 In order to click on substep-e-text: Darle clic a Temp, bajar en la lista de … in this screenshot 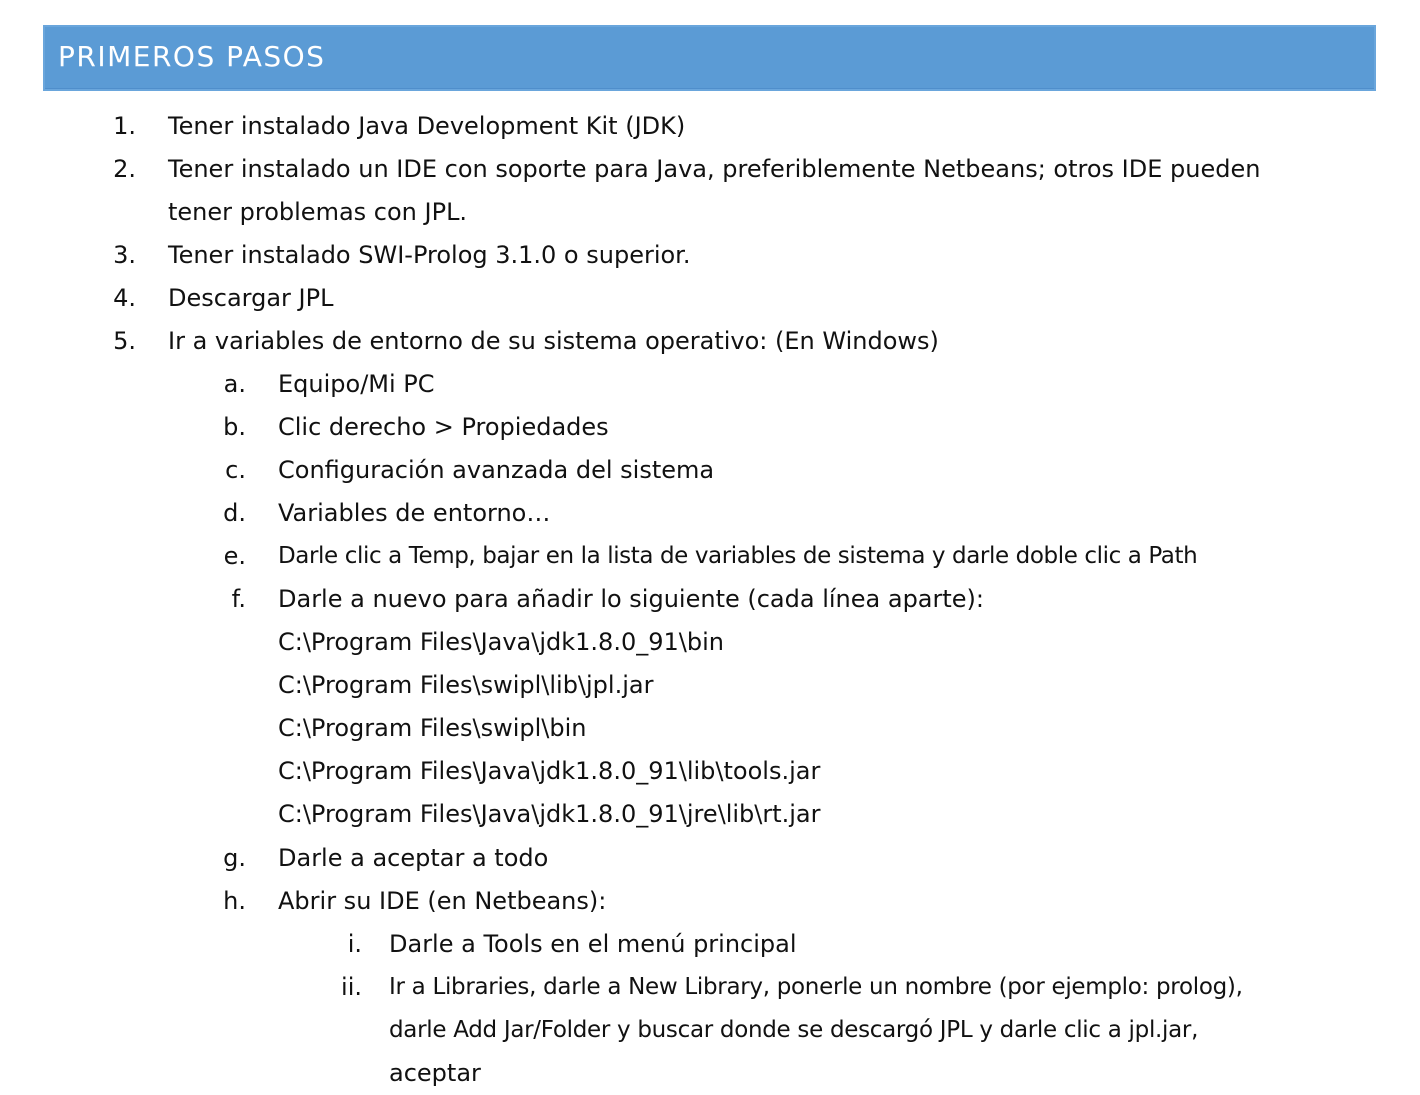, I will do `click(738, 556)`.